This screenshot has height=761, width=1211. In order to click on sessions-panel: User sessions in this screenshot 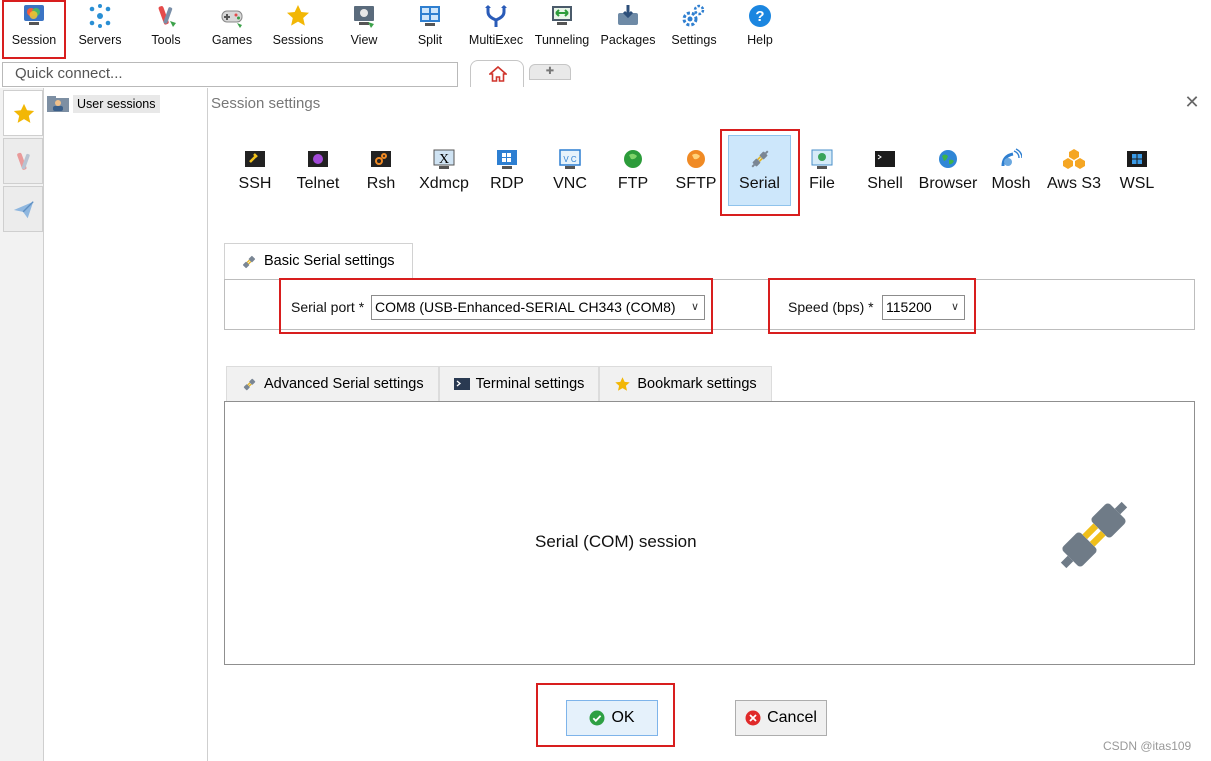, I will do `click(126, 424)`.